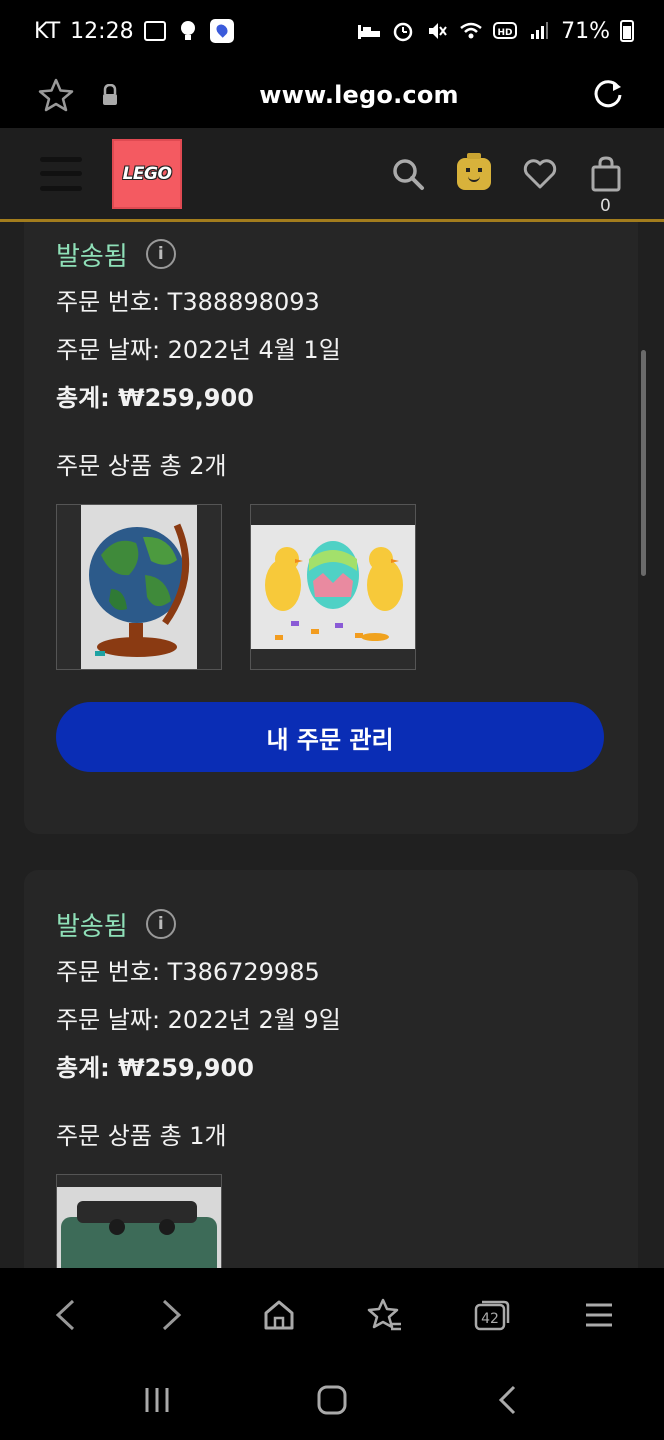 Image resolution: width=664 pixels, height=1440 pixels. I want to click on forward-icon, so click(172, 1315).